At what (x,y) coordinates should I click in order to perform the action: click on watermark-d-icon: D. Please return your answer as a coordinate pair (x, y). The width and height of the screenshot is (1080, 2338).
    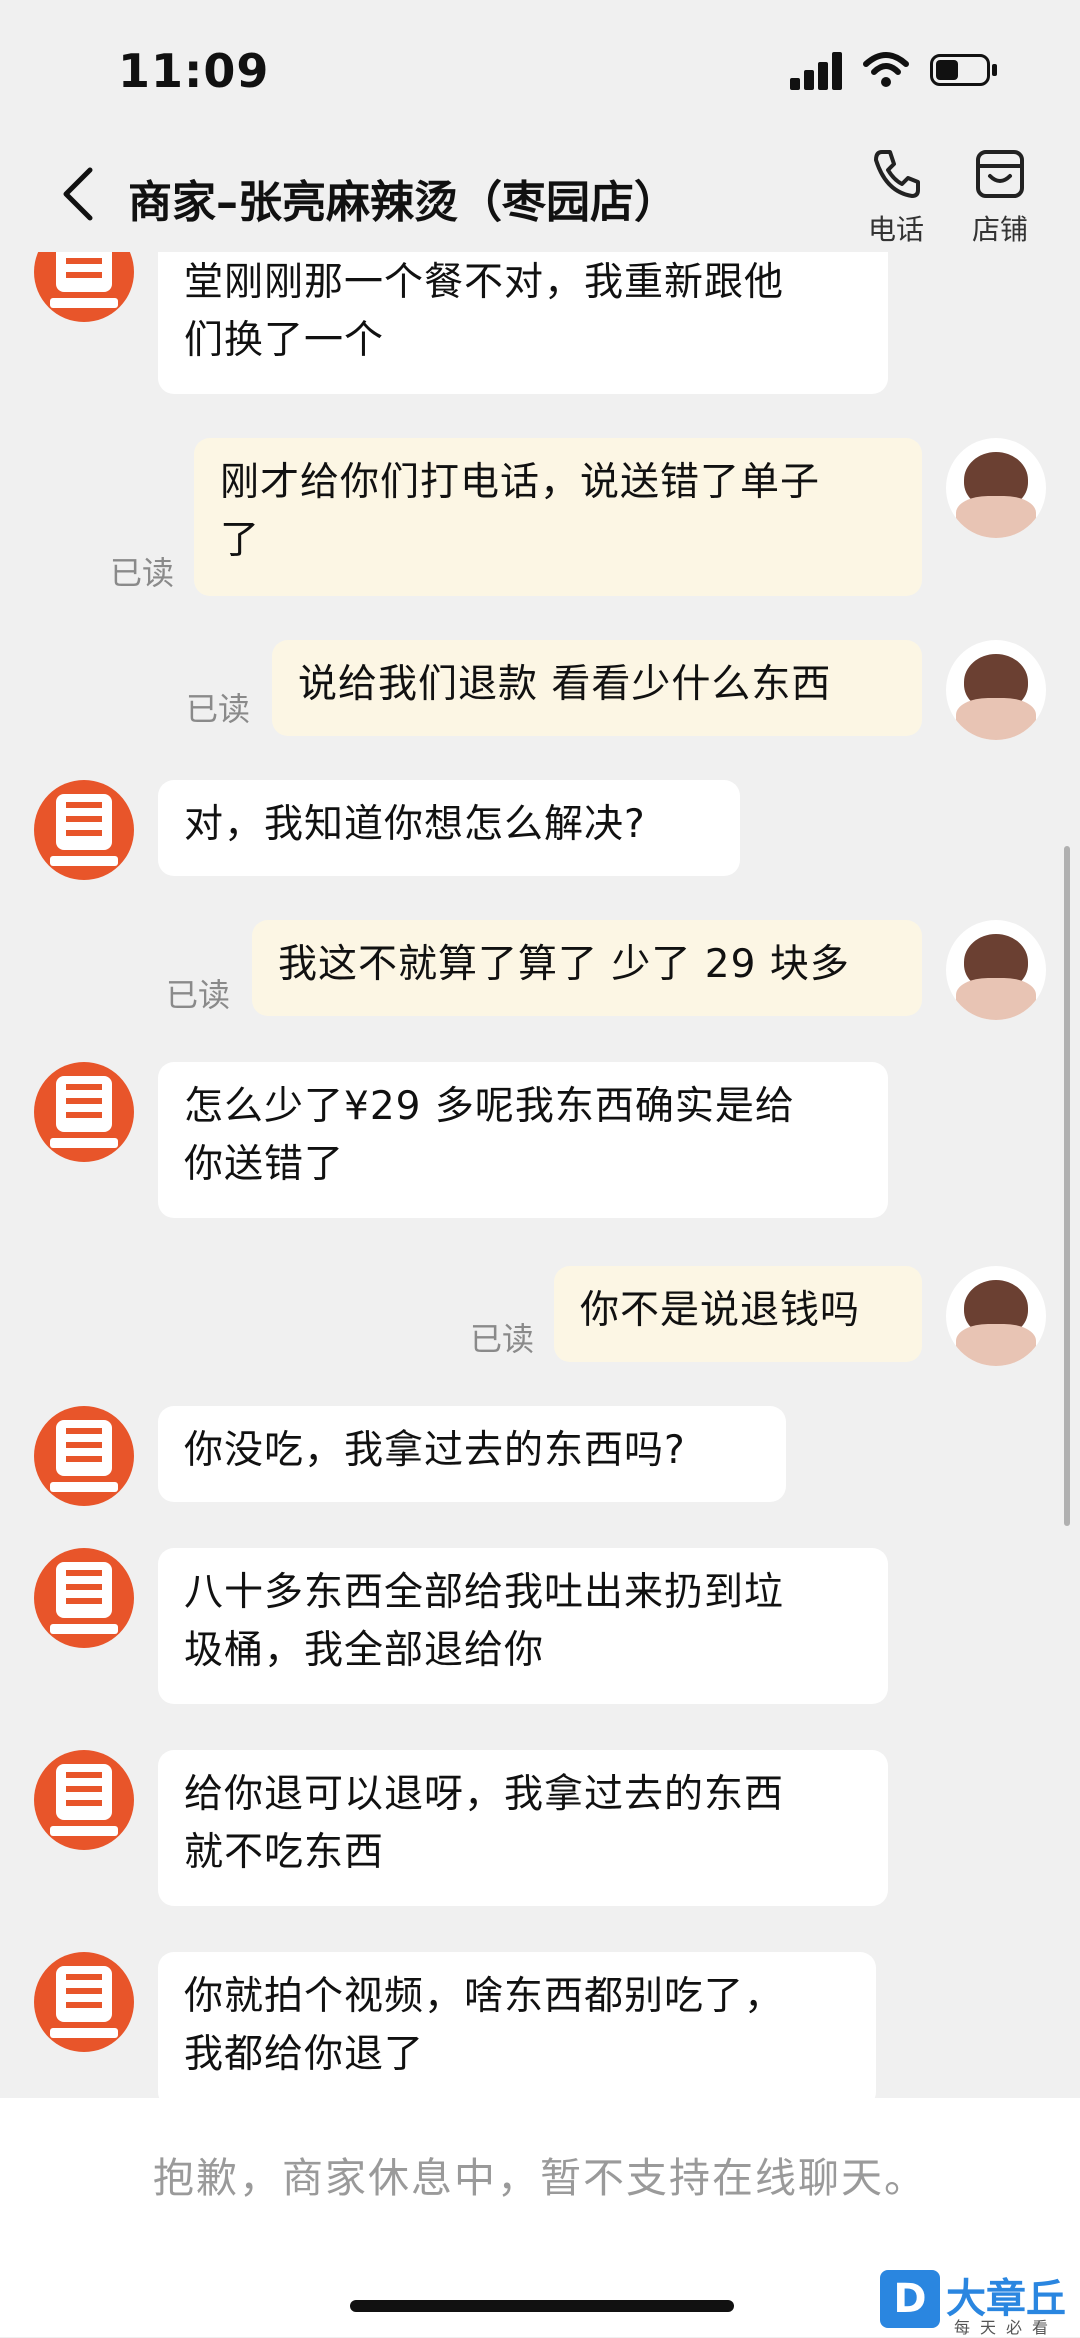
    Looking at the image, I should click on (910, 2299).